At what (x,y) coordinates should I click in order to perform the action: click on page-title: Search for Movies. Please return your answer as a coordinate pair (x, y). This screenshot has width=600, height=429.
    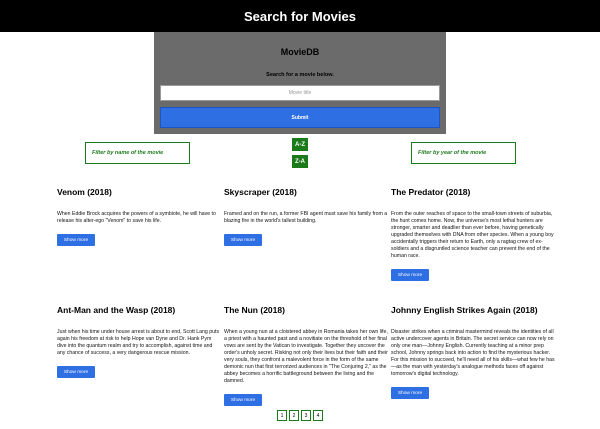
    Looking at the image, I should click on (300, 16).